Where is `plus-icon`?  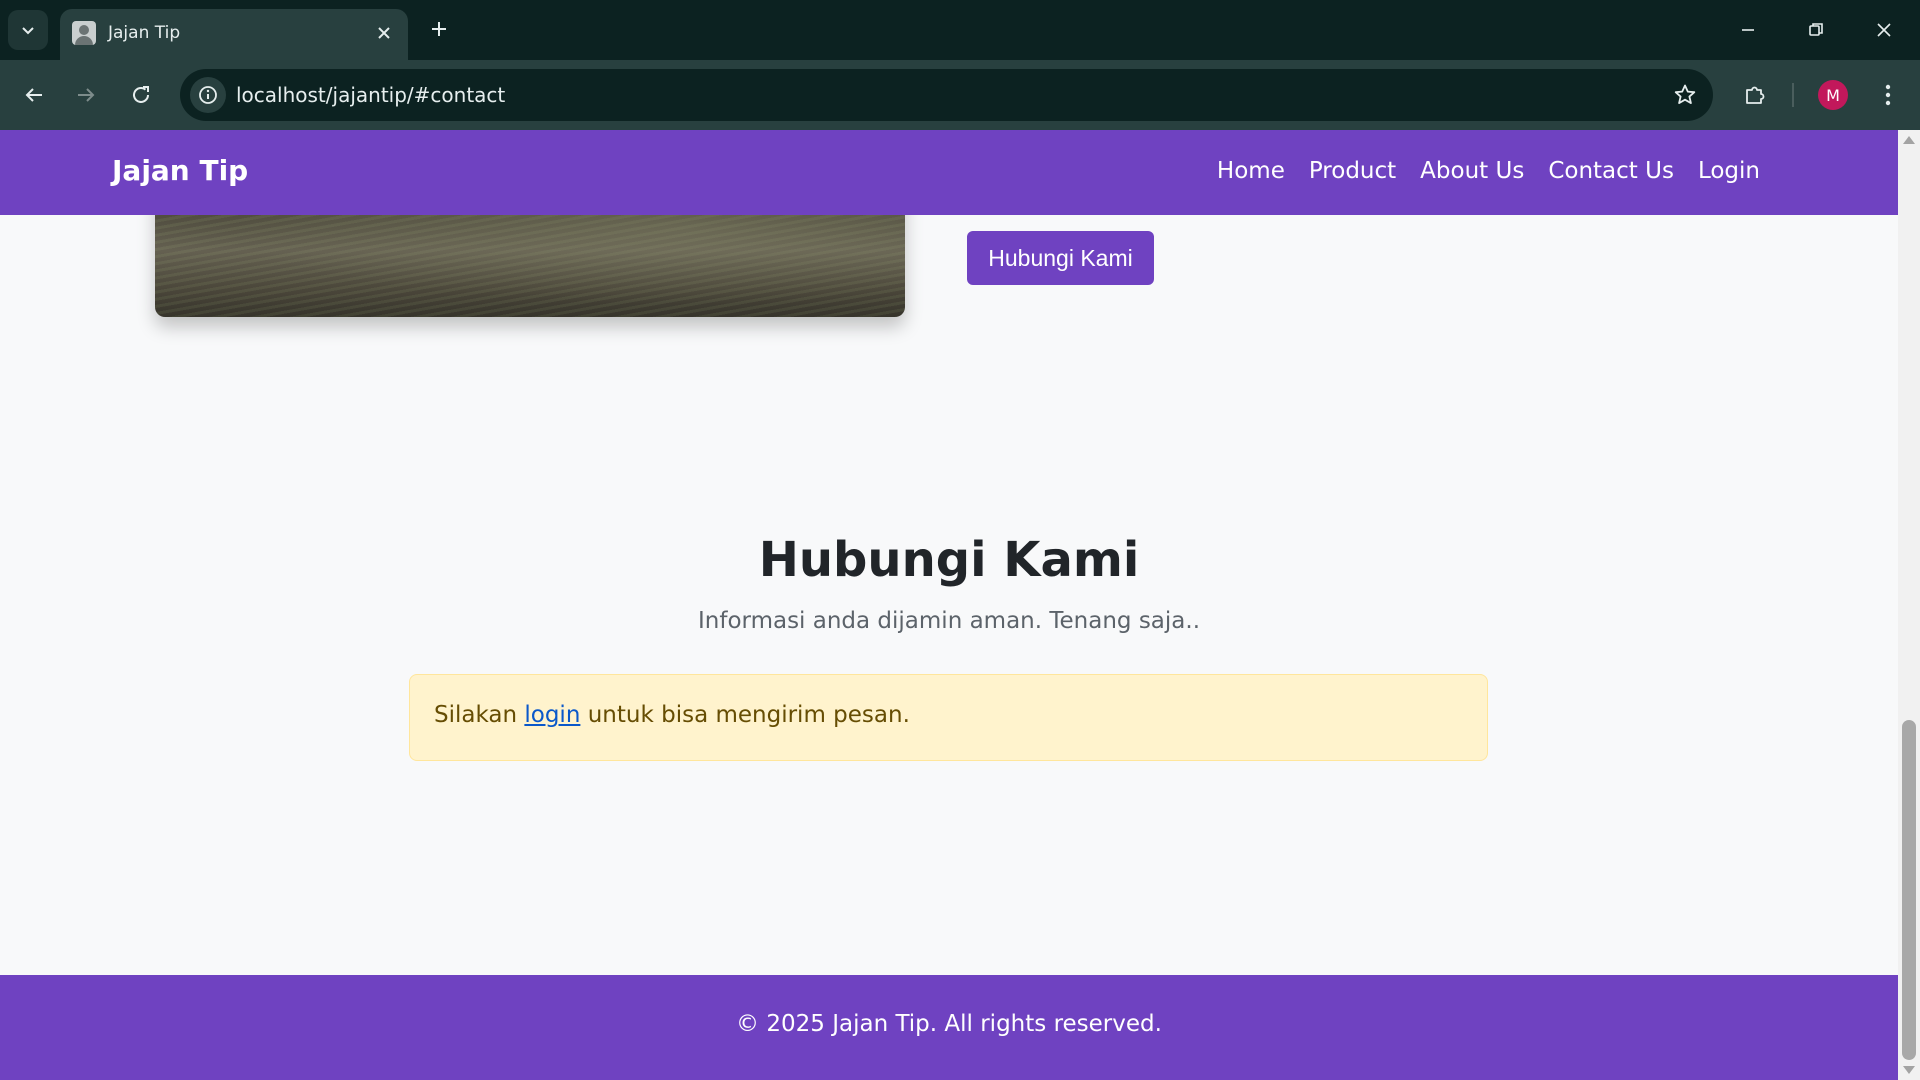
plus-icon is located at coordinates (439, 29).